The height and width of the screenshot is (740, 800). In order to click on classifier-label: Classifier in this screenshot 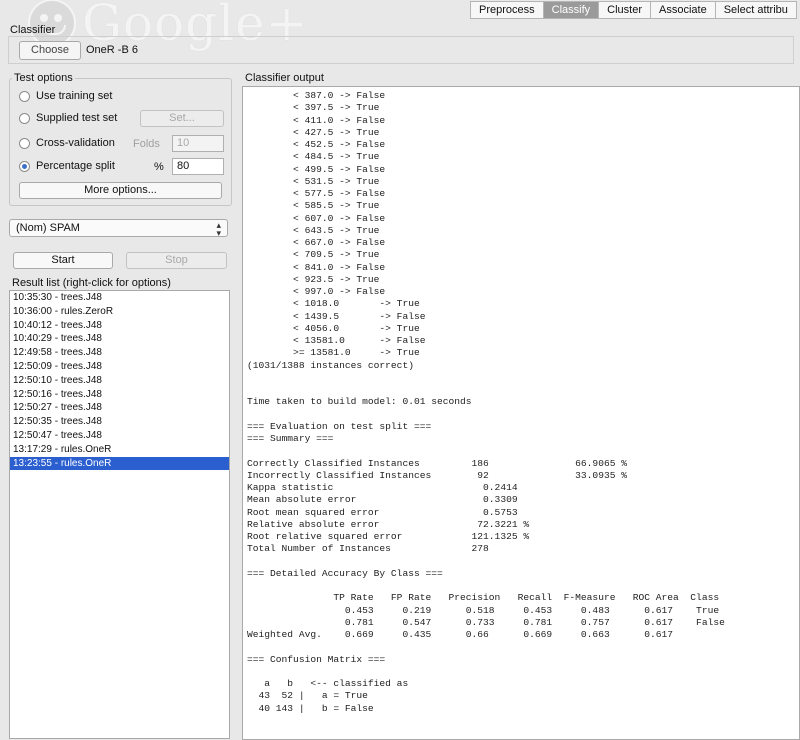, I will do `click(33, 30)`.